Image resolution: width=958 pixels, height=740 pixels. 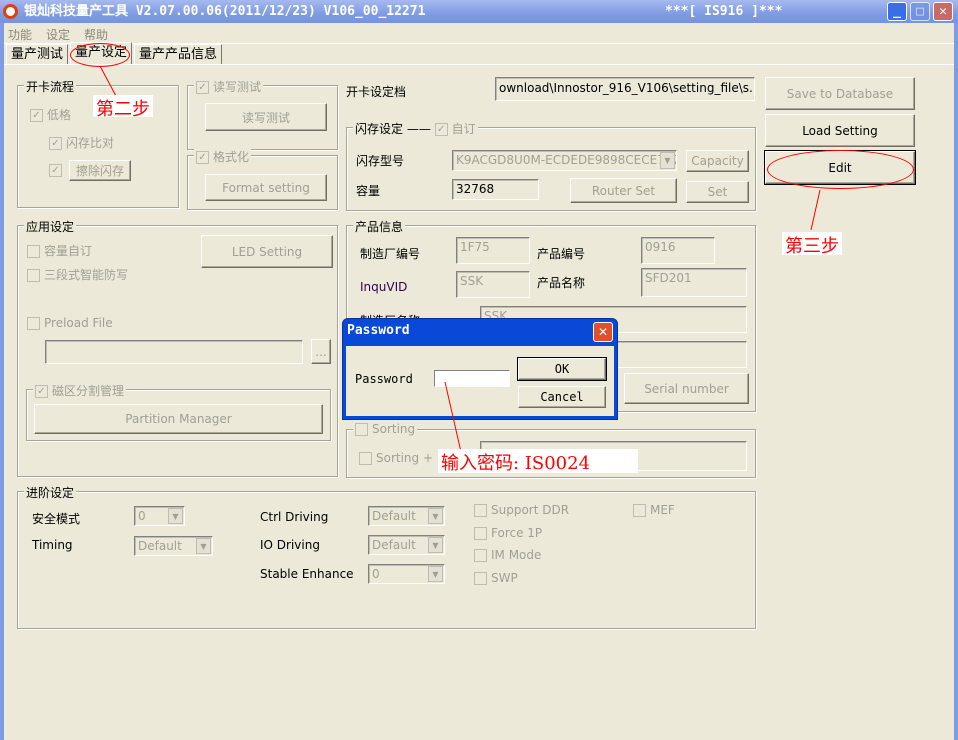 I want to click on annotation-line-step2, so click(x=108, y=81).